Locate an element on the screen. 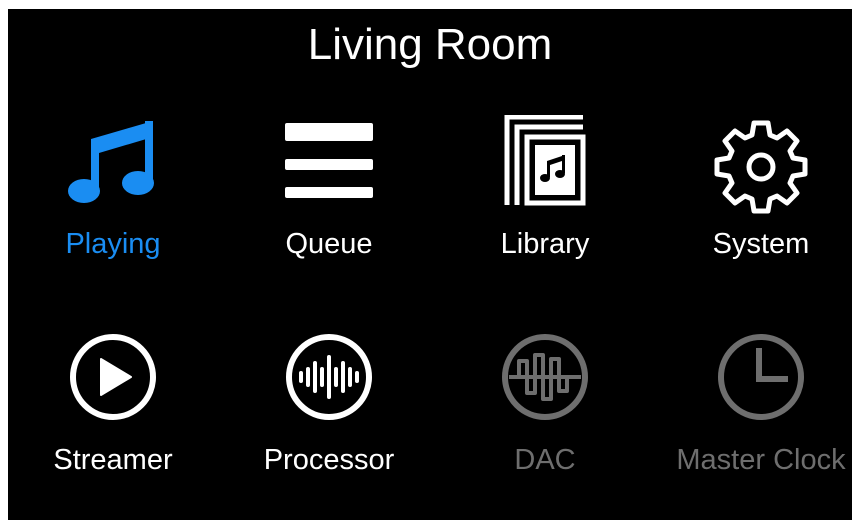 This screenshot has height=521, width=858. menu-item-label: Queue is located at coordinates (329, 244).